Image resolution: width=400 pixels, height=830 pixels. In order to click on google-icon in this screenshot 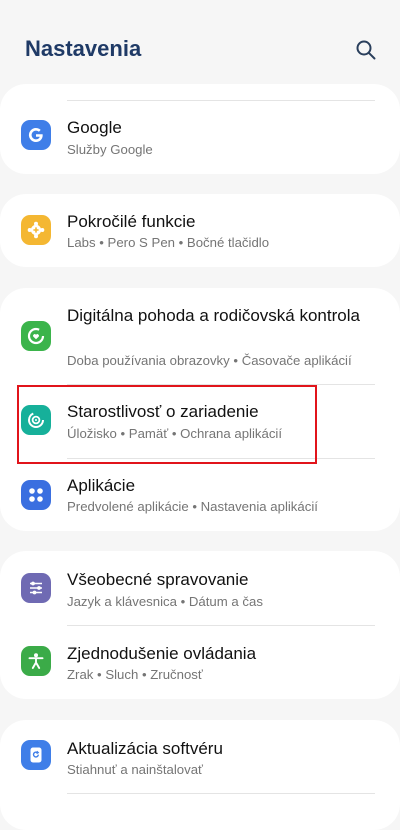, I will do `click(36, 135)`.